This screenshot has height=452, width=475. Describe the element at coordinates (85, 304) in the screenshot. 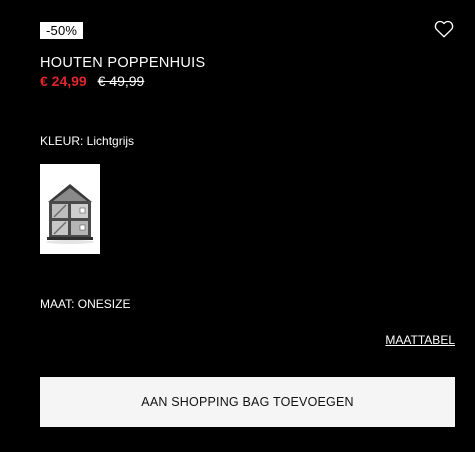

I see `size-label: MAAT: ONESIZE` at that location.